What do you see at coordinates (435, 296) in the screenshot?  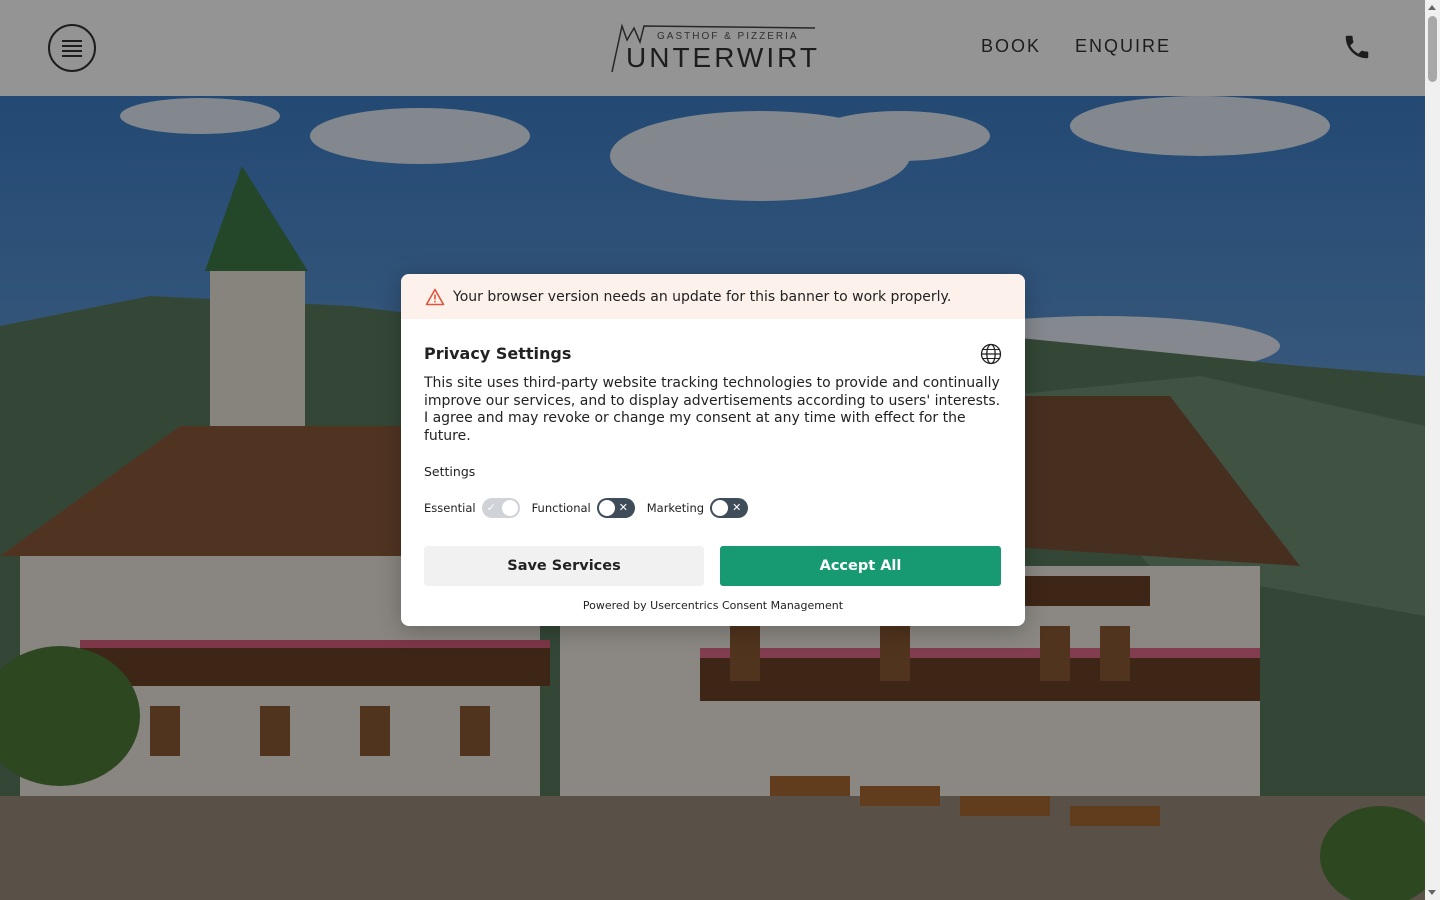 I see `warning-triangle-icon` at bounding box center [435, 296].